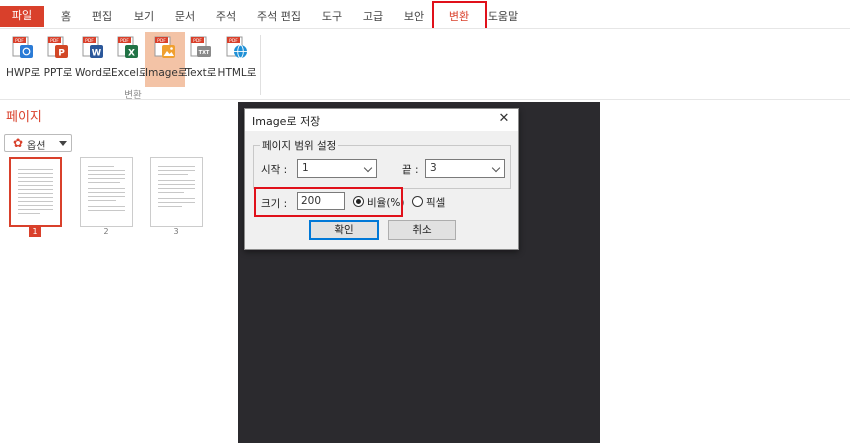 The height and width of the screenshot is (443, 850). What do you see at coordinates (93, 73) in the screenshot?
I see `to-word-label: Word로` at bounding box center [93, 73].